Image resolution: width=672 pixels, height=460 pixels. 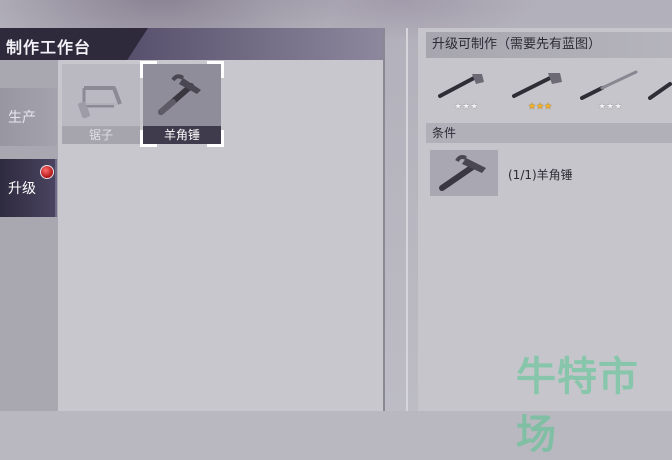 I want to click on upgrade-item-1: ★★★, so click(x=467, y=91).